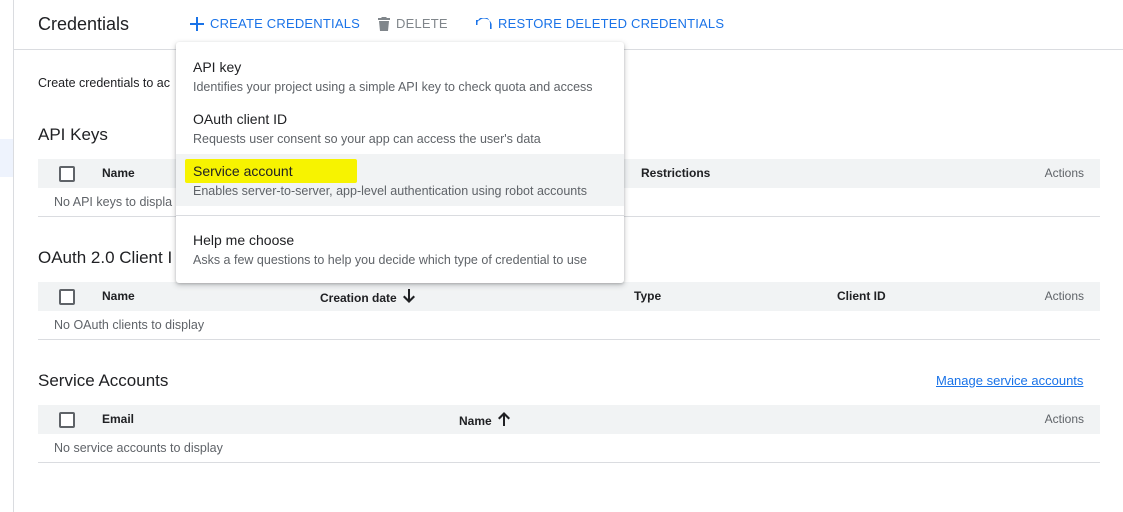 This screenshot has height=512, width=1123. What do you see at coordinates (129, 325) in the screenshot?
I see `oauth-empty-text: No OAuth clients to display` at bounding box center [129, 325].